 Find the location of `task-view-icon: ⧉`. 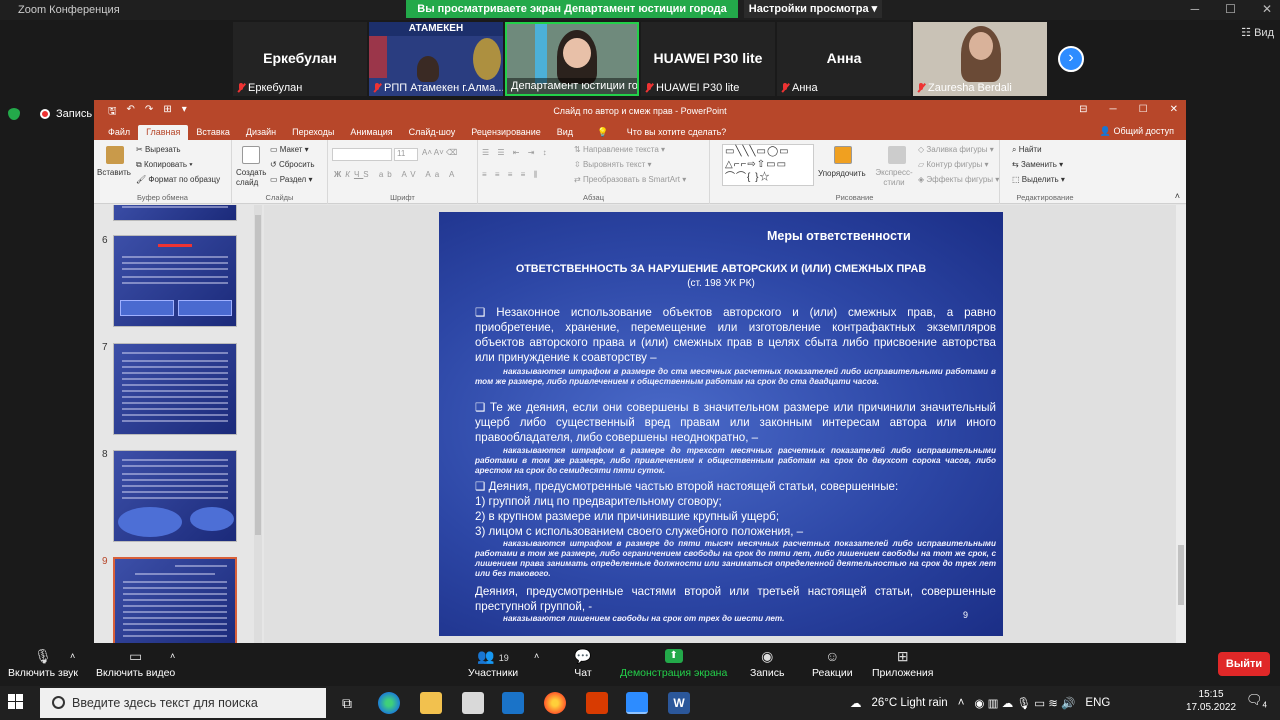

task-view-icon: ⧉ is located at coordinates (347, 703).